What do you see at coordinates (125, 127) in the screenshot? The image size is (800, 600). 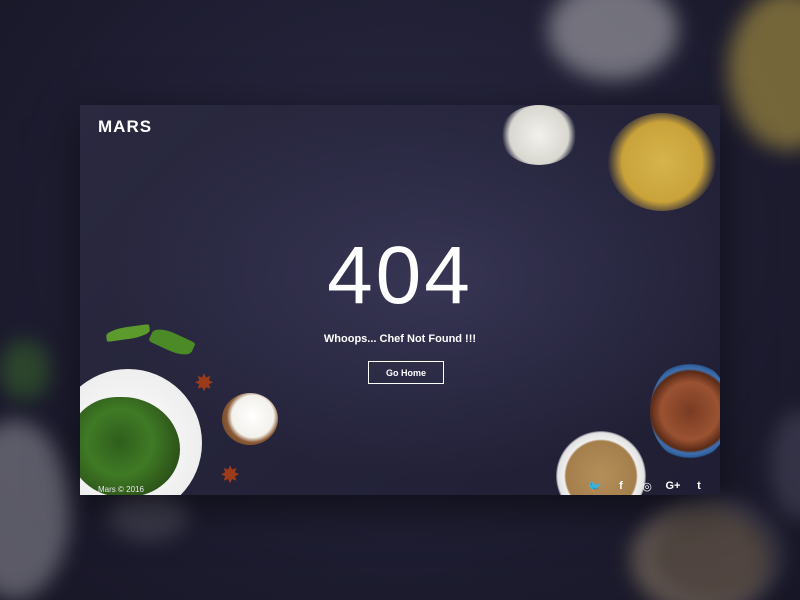 I see `brand-logo: MARS` at bounding box center [125, 127].